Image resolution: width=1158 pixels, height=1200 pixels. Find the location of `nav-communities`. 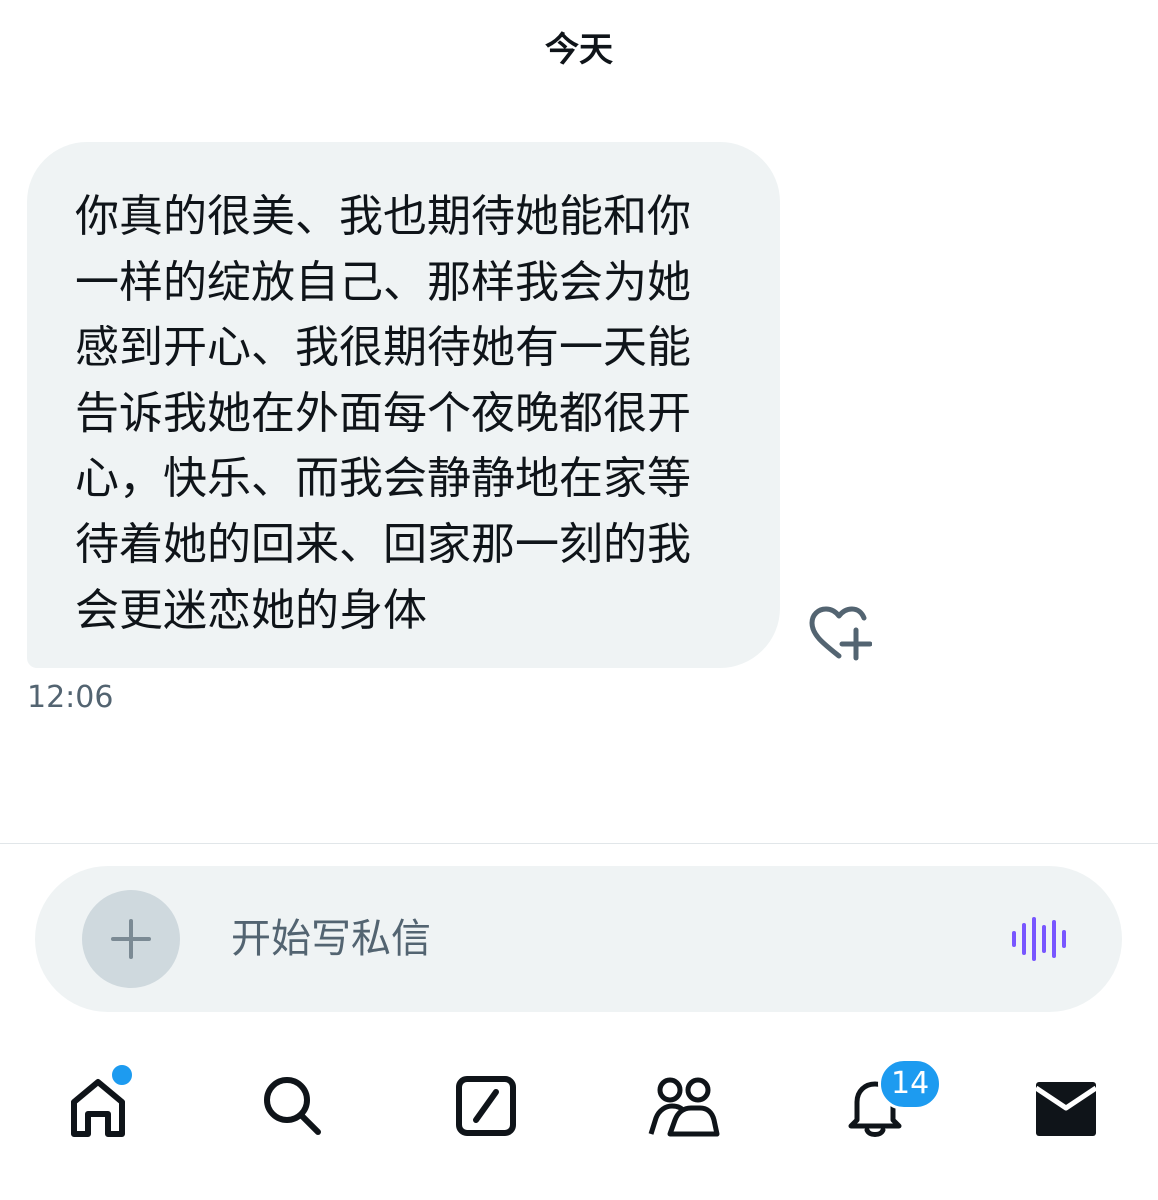

nav-communities is located at coordinates (680, 1105).